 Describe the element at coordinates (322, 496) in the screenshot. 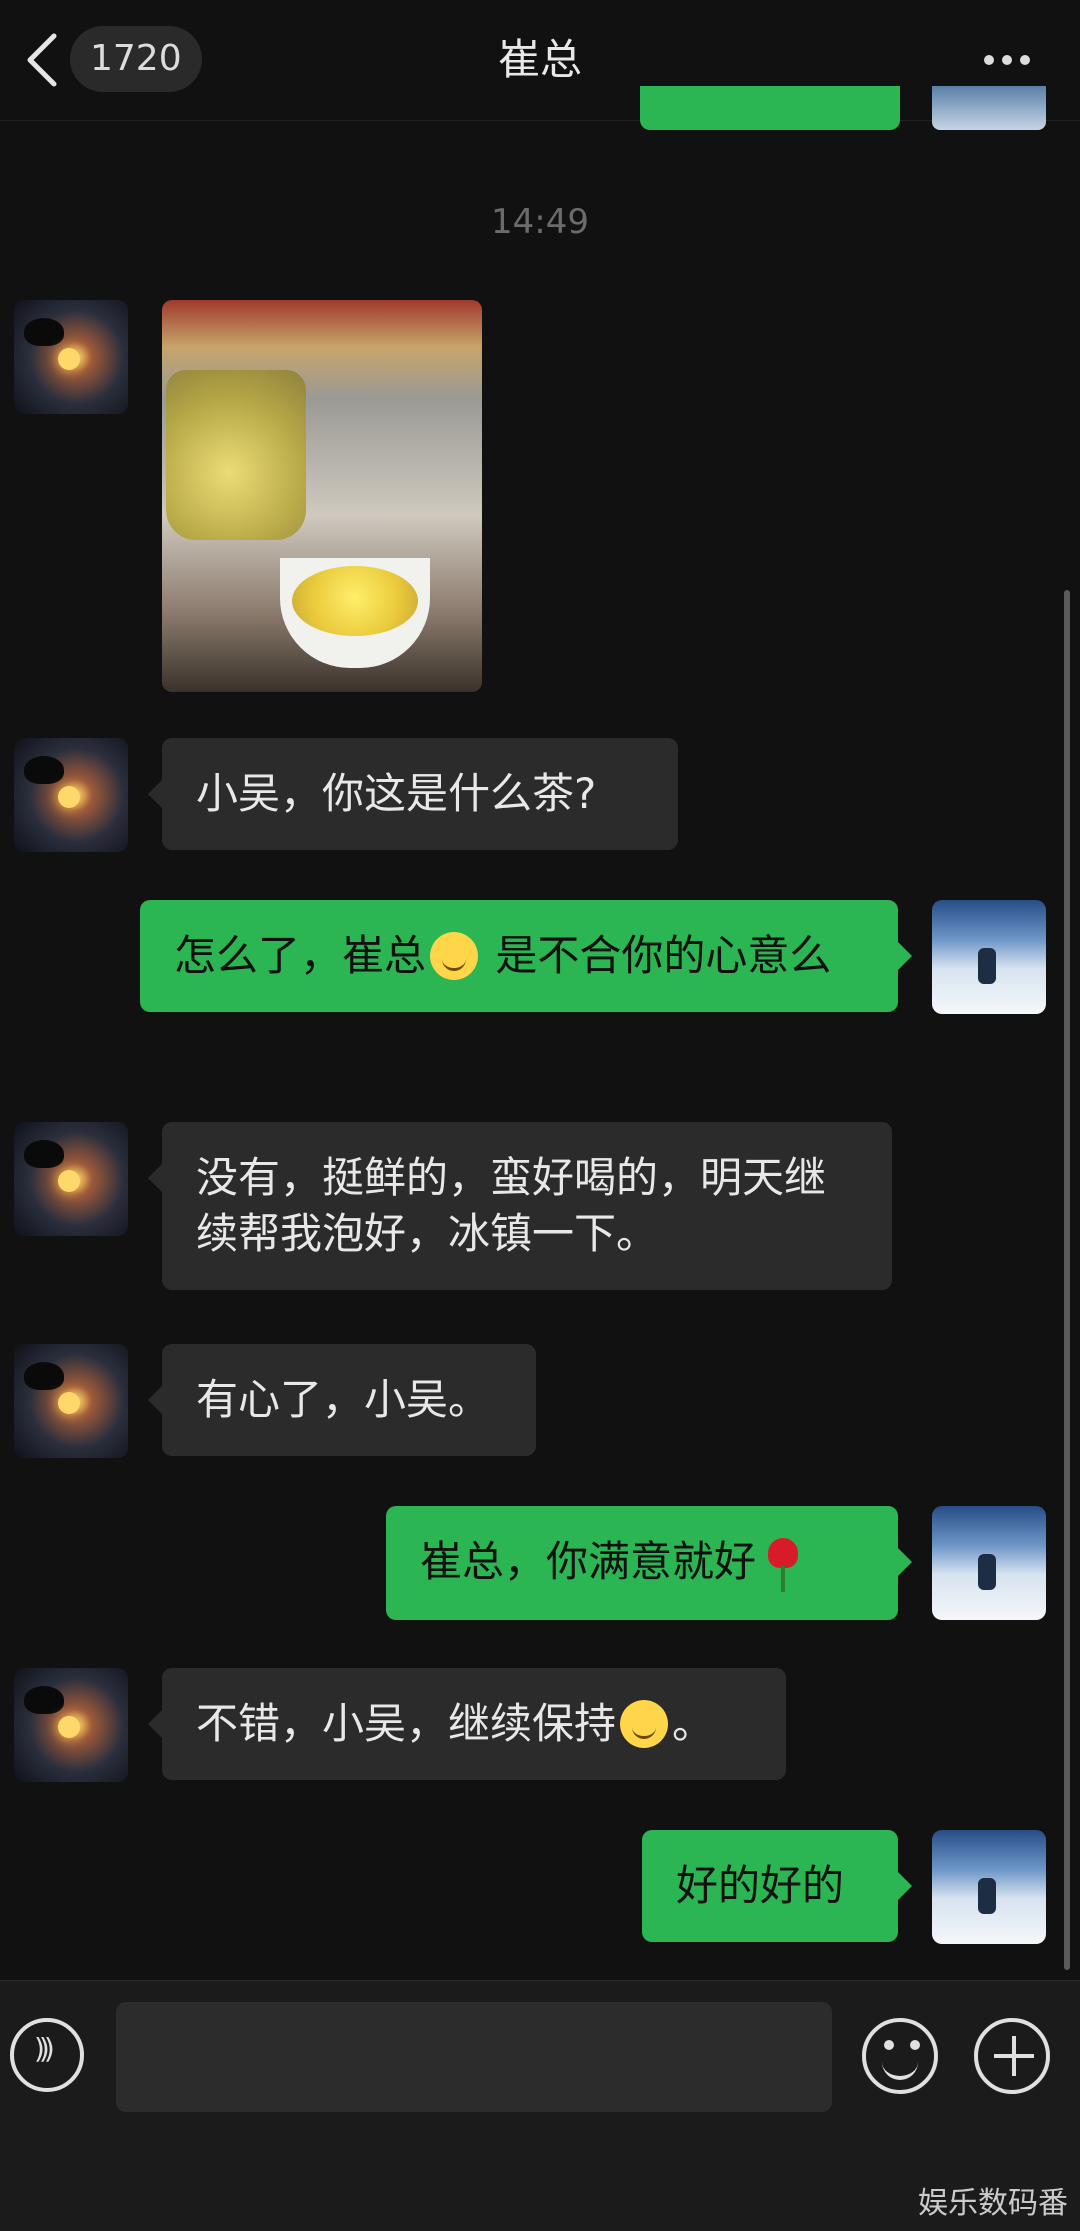

I see `tea-photo-message` at that location.